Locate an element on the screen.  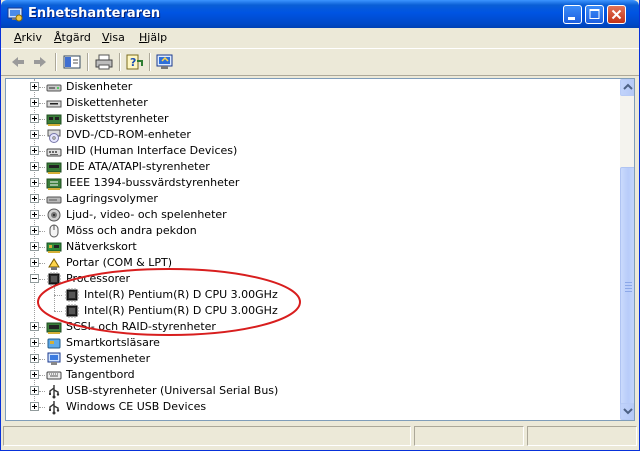
menu-bar: Arkiv Åtgärd Visa Hjälp is located at coordinates (320, 38).